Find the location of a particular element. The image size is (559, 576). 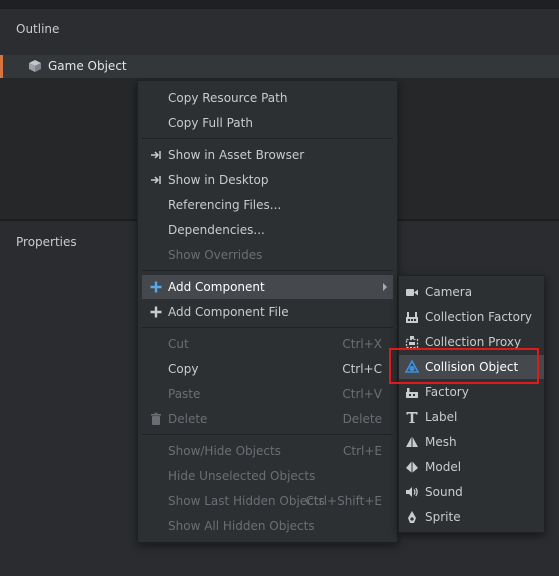

menu-item-hide-unselected-objects: Hide Unselected Objects is located at coordinates (267, 476).